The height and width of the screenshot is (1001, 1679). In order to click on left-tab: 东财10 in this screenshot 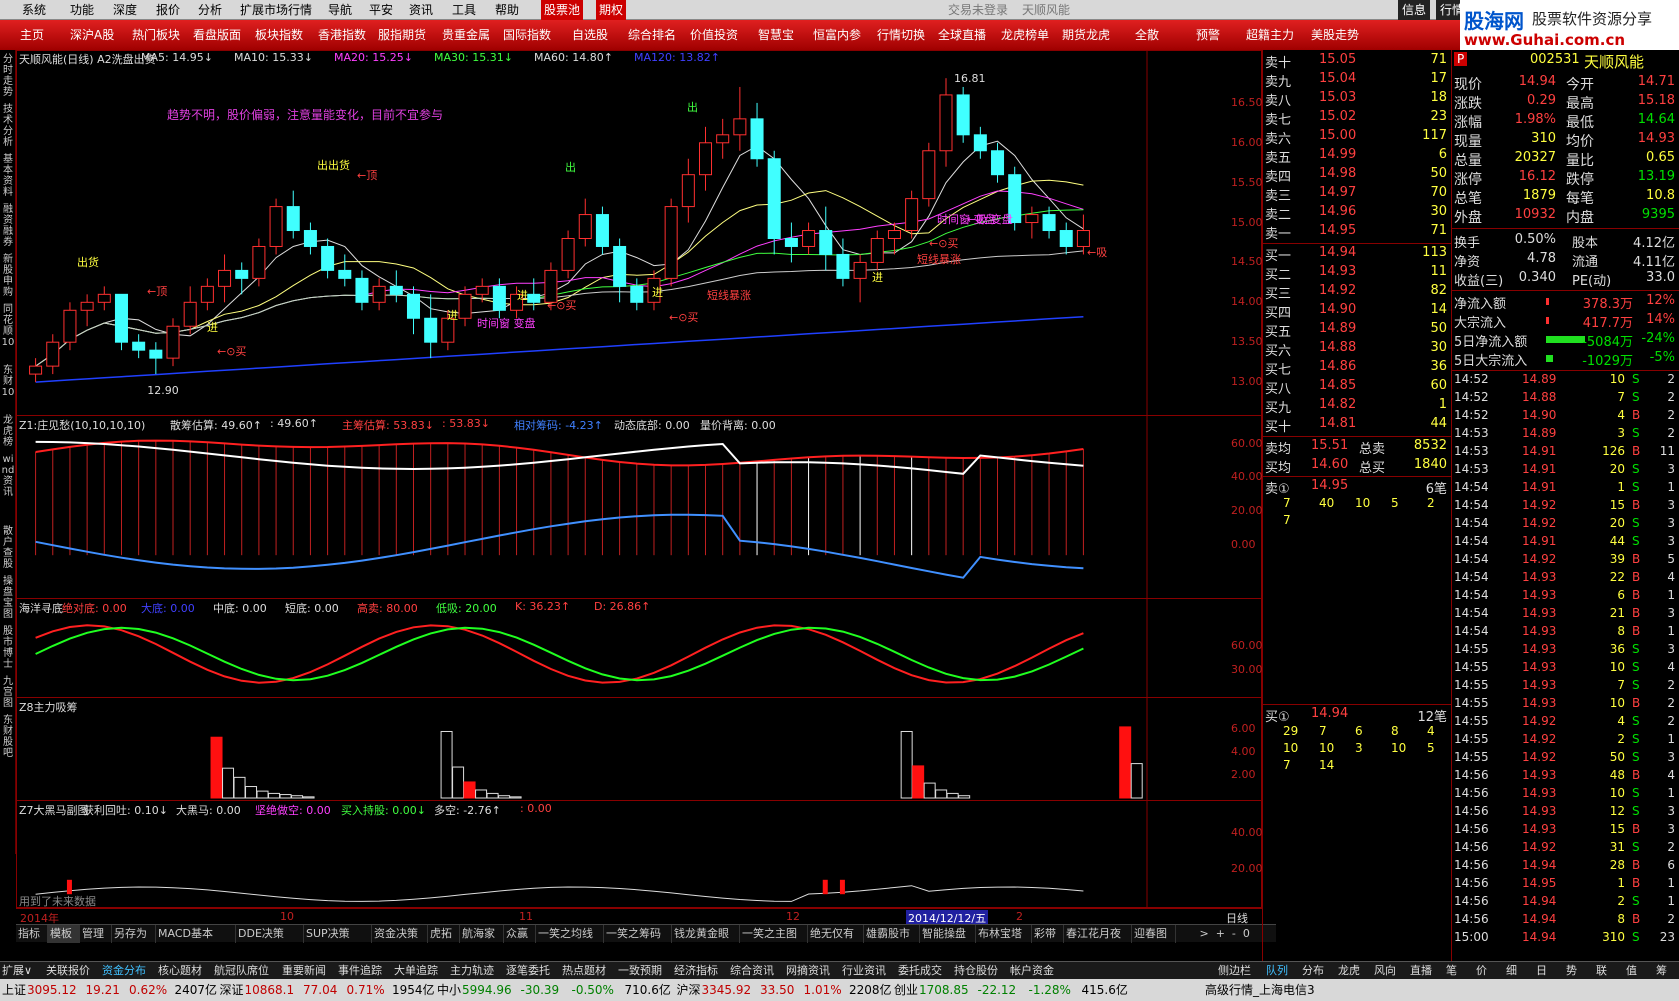, I will do `click(8, 389)`.